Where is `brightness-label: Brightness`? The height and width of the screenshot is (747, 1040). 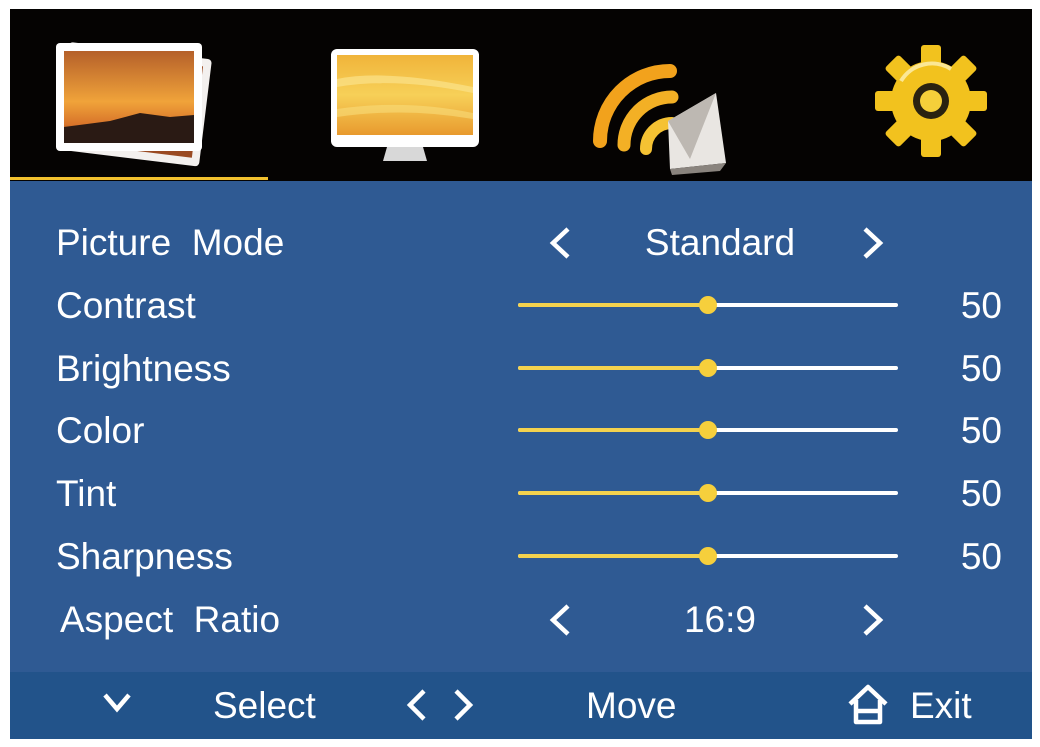
brightness-label: Brightness is located at coordinates (143, 368).